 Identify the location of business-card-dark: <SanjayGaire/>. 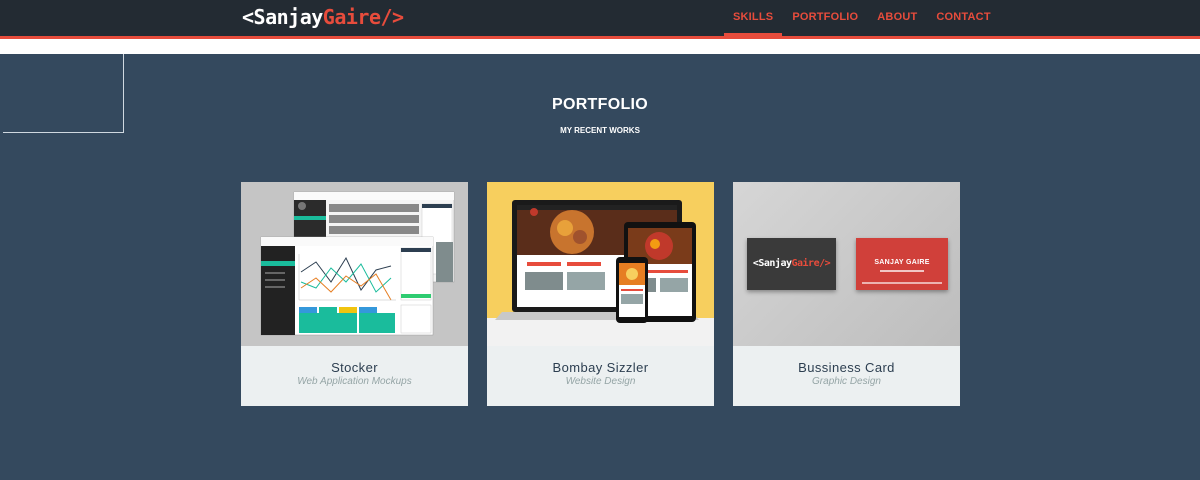
(791, 264).